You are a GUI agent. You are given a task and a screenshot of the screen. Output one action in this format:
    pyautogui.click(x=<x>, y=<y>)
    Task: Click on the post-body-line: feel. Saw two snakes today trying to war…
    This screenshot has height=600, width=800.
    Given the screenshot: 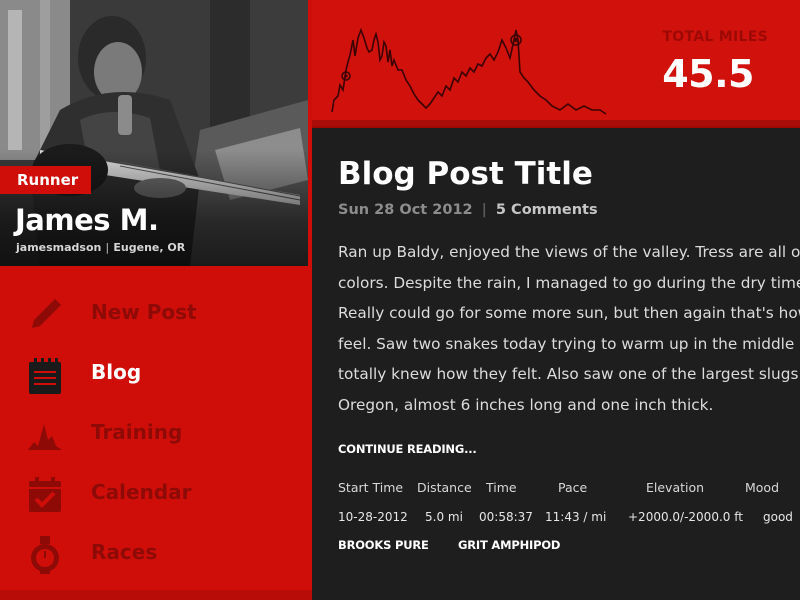 What is the action you would take?
    pyautogui.click(x=566, y=343)
    